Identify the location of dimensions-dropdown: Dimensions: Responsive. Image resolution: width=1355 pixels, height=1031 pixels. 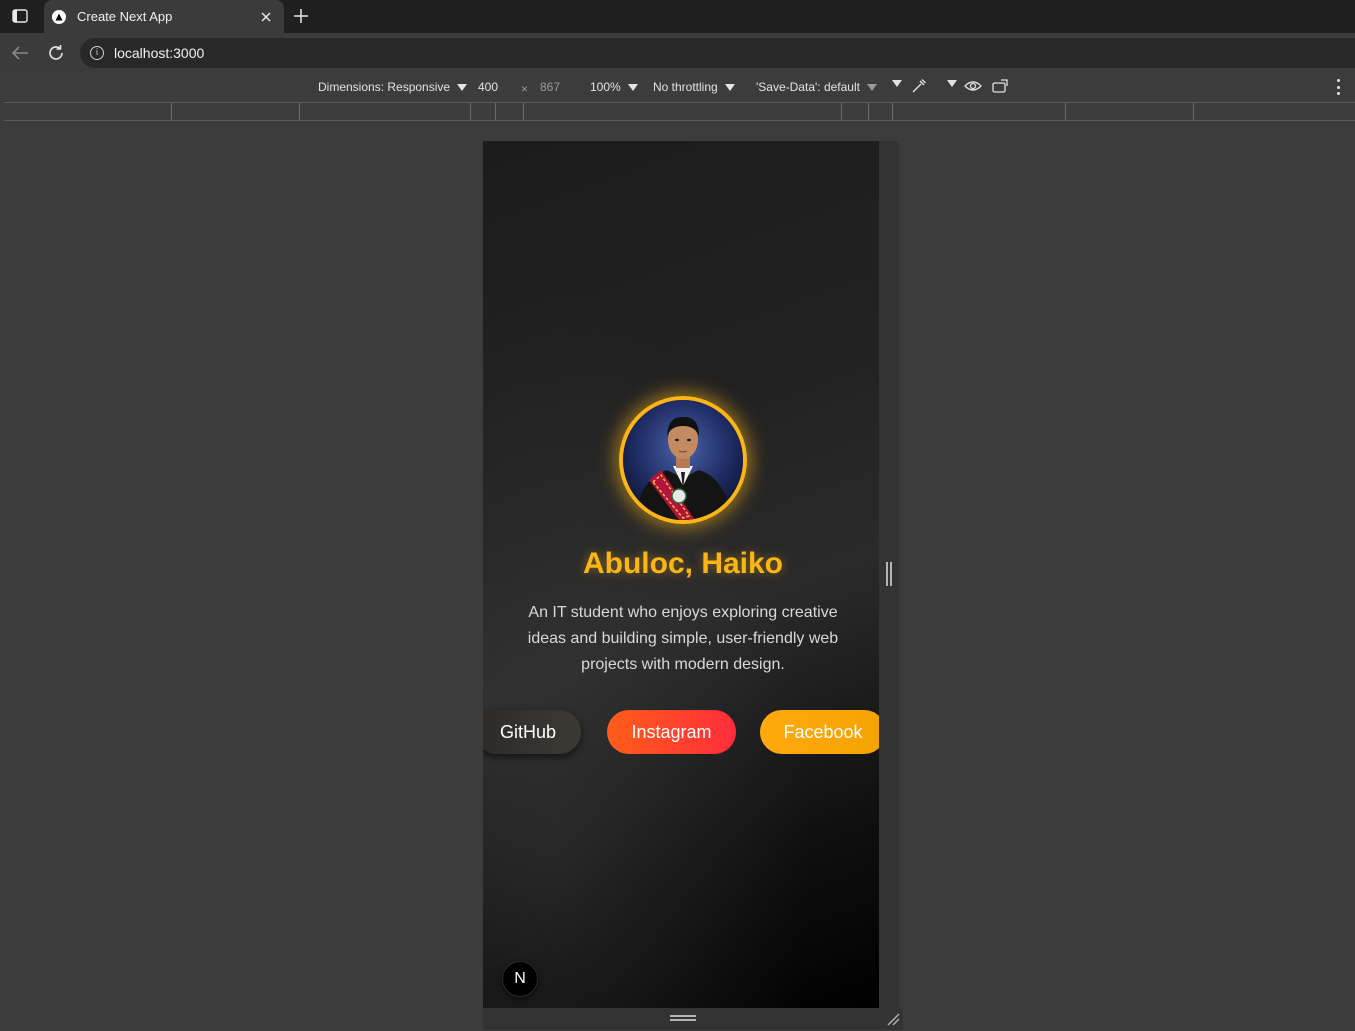
(393, 87).